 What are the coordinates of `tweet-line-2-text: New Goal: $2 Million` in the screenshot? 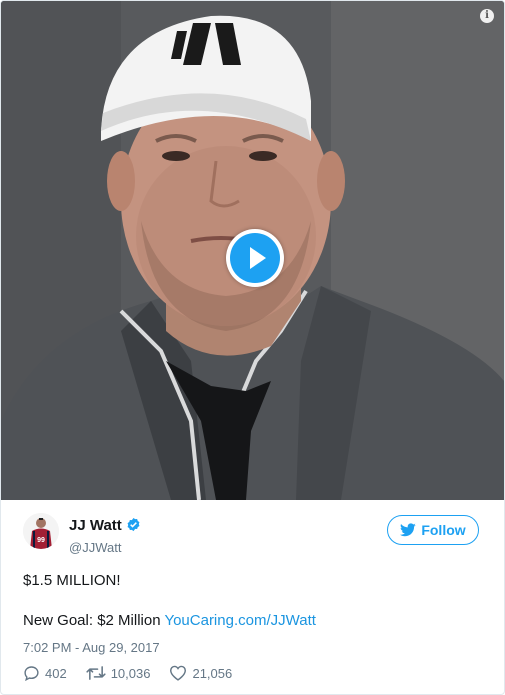 It's located at (94, 620).